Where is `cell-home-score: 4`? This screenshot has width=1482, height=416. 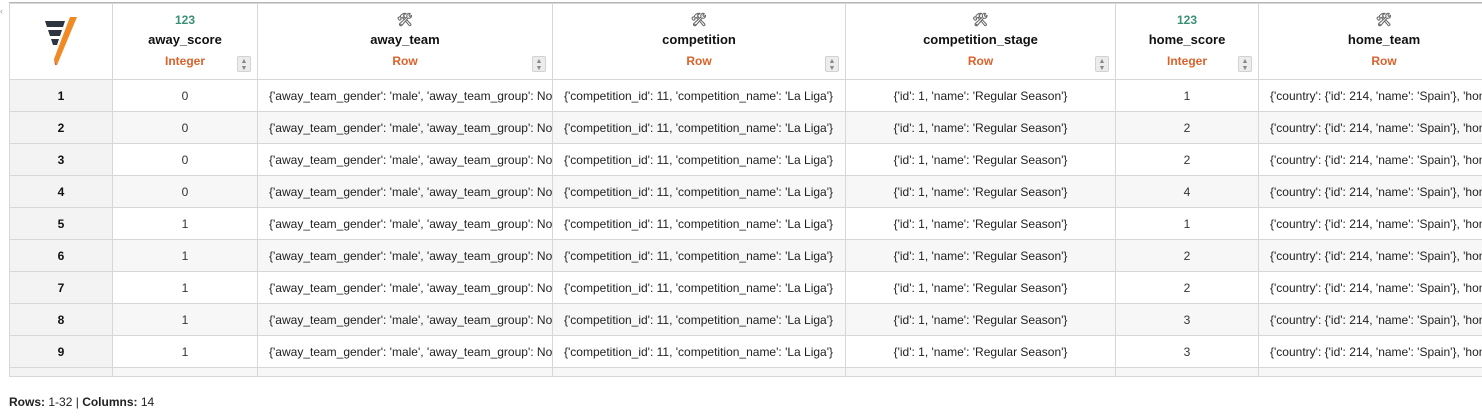 cell-home-score: 4 is located at coordinates (1187, 191).